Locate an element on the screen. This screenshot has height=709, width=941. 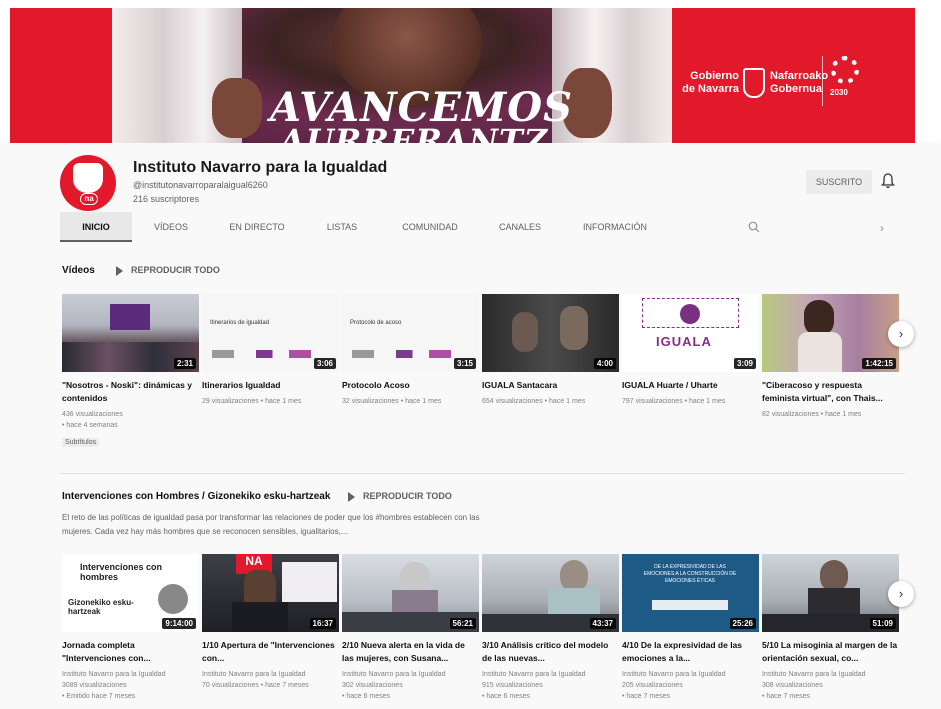
video-age: • hace 4 semanas is located at coordinates (90, 425).